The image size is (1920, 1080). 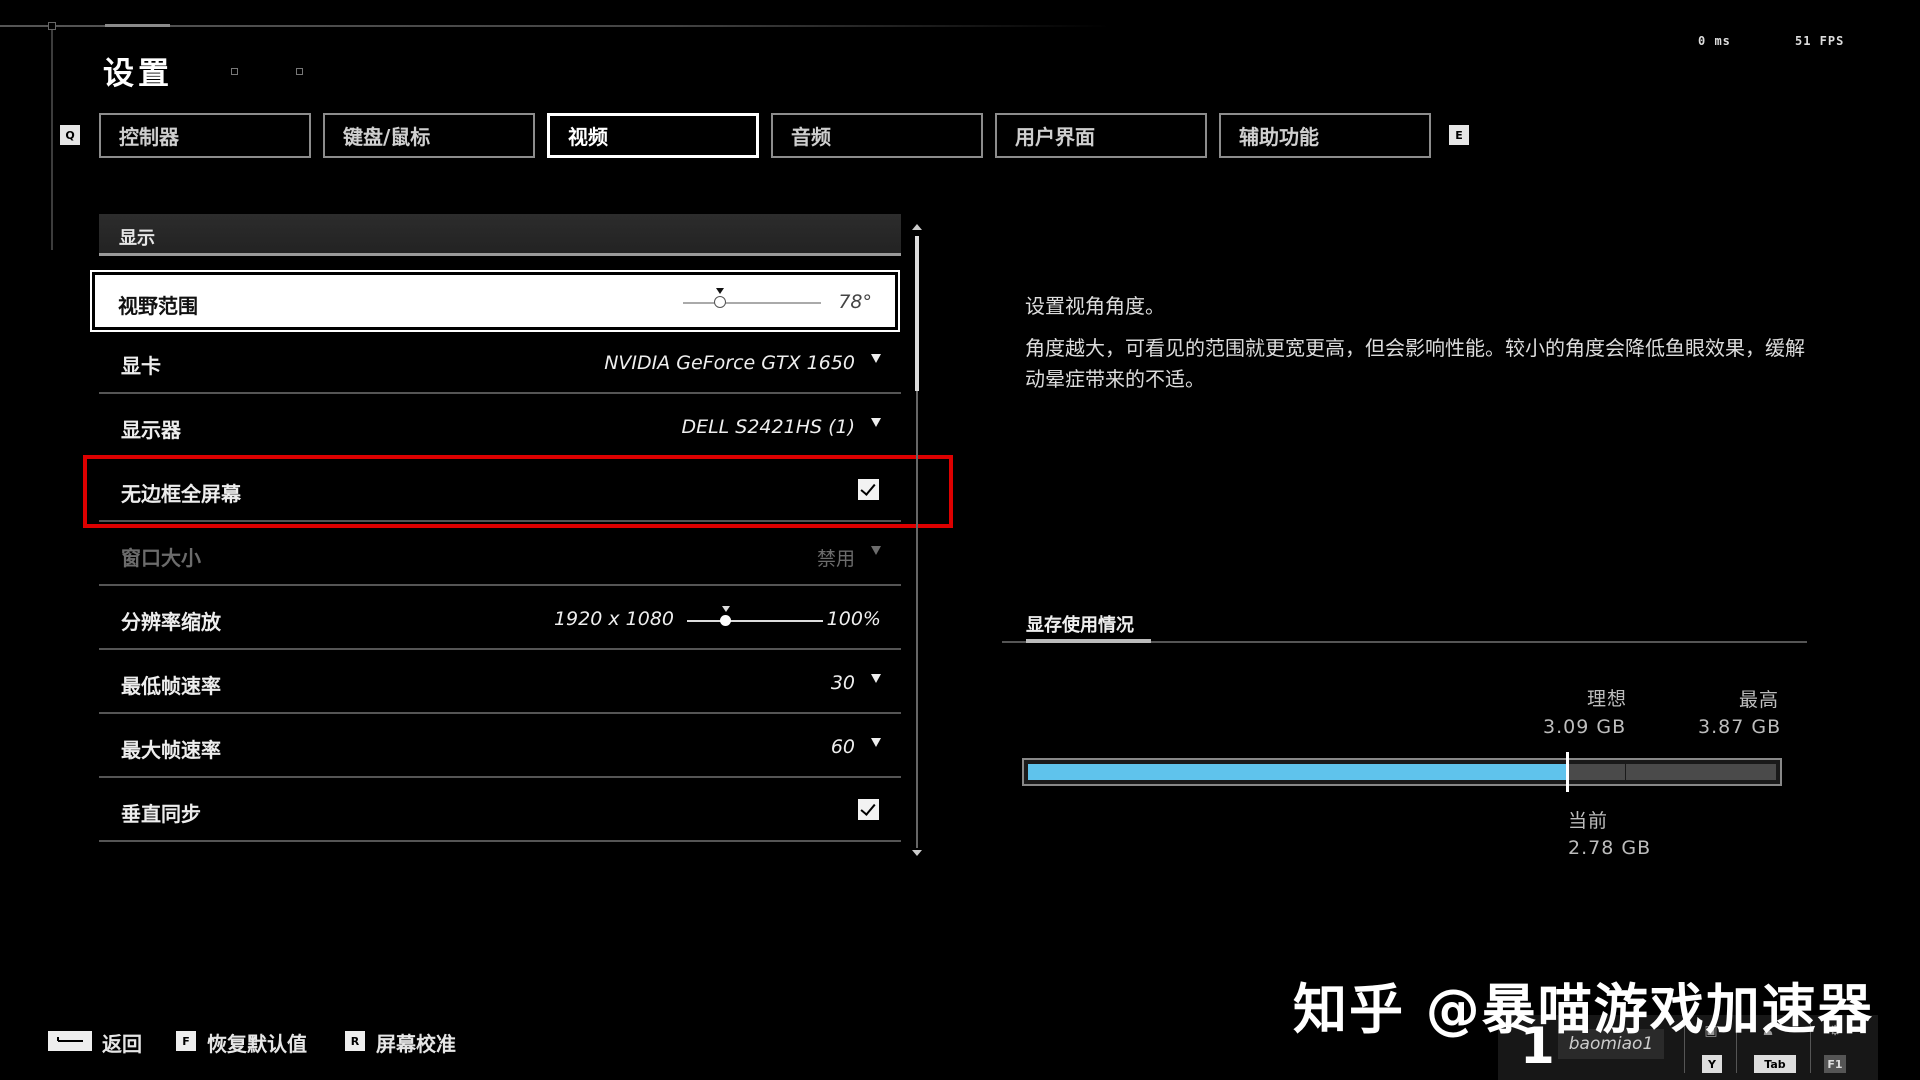 What do you see at coordinates (653, 135) in the screenshot?
I see `tab-video: 视频` at bounding box center [653, 135].